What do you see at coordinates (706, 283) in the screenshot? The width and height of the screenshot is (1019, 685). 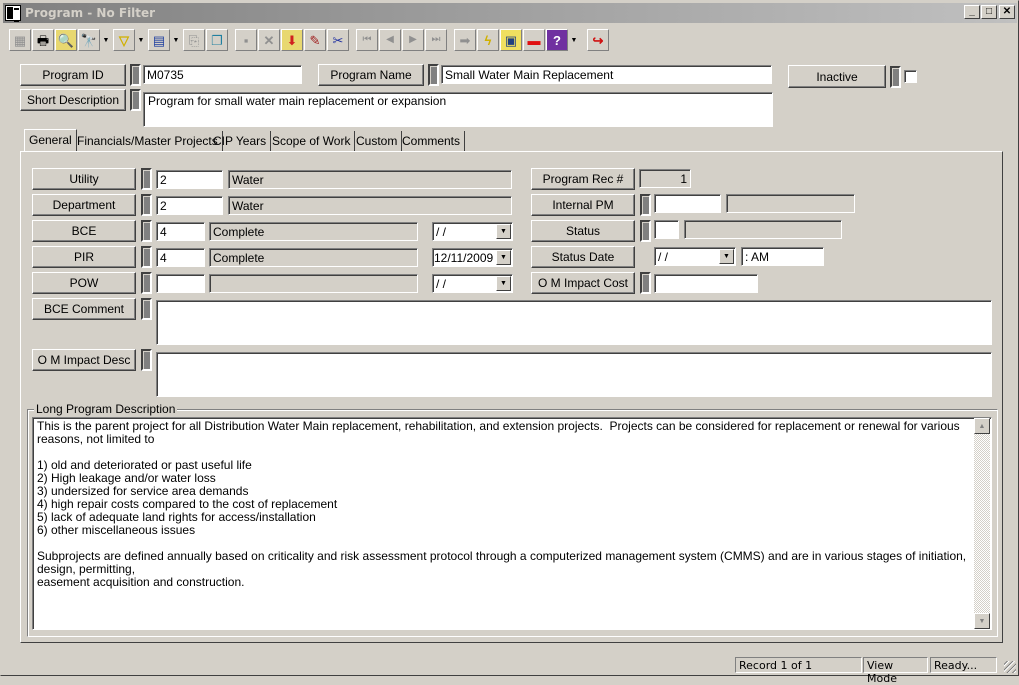 I see `om-impact-cost-input` at bounding box center [706, 283].